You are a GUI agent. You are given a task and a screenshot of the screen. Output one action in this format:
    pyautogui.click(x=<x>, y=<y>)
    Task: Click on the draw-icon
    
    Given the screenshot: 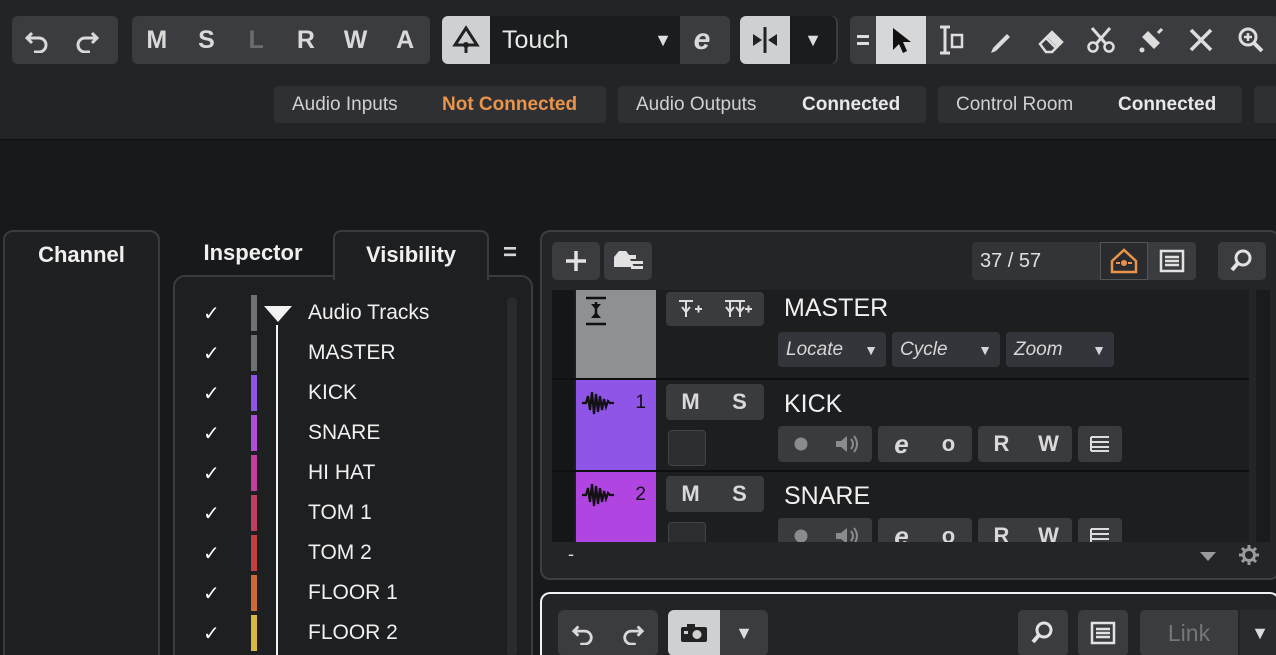 What is the action you would take?
    pyautogui.click(x=1001, y=40)
    